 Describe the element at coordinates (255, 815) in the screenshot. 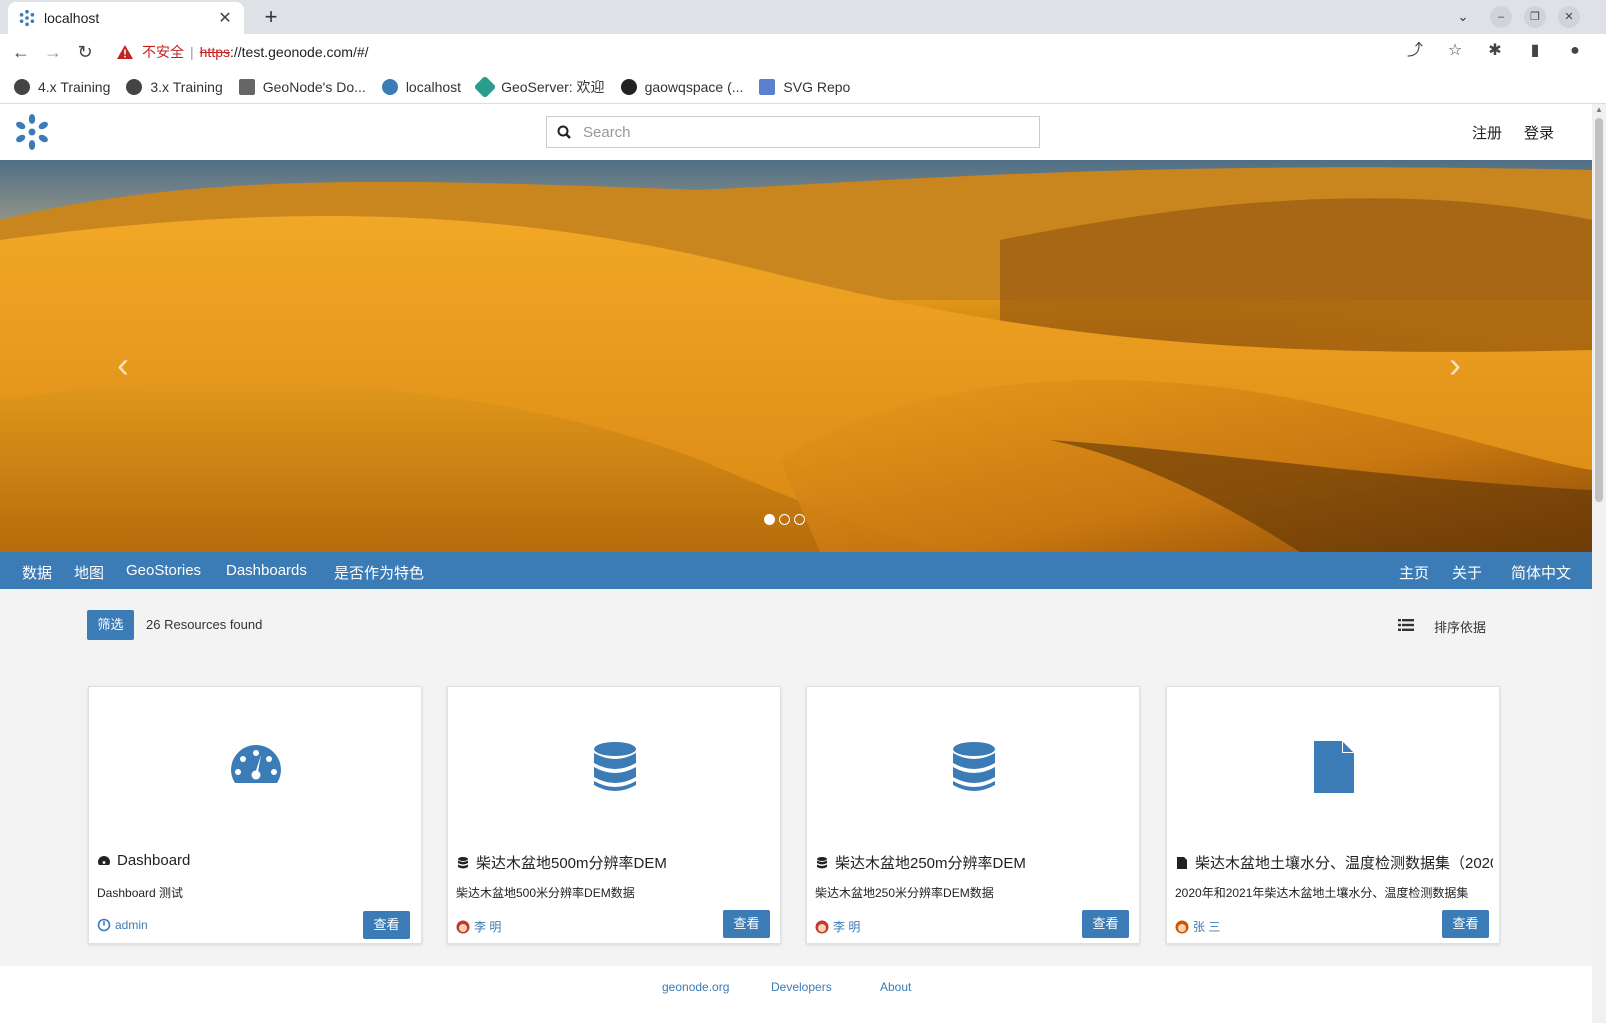

I see `resource-card: Dashboard Dashboard 测试 admin 查看` at that location.